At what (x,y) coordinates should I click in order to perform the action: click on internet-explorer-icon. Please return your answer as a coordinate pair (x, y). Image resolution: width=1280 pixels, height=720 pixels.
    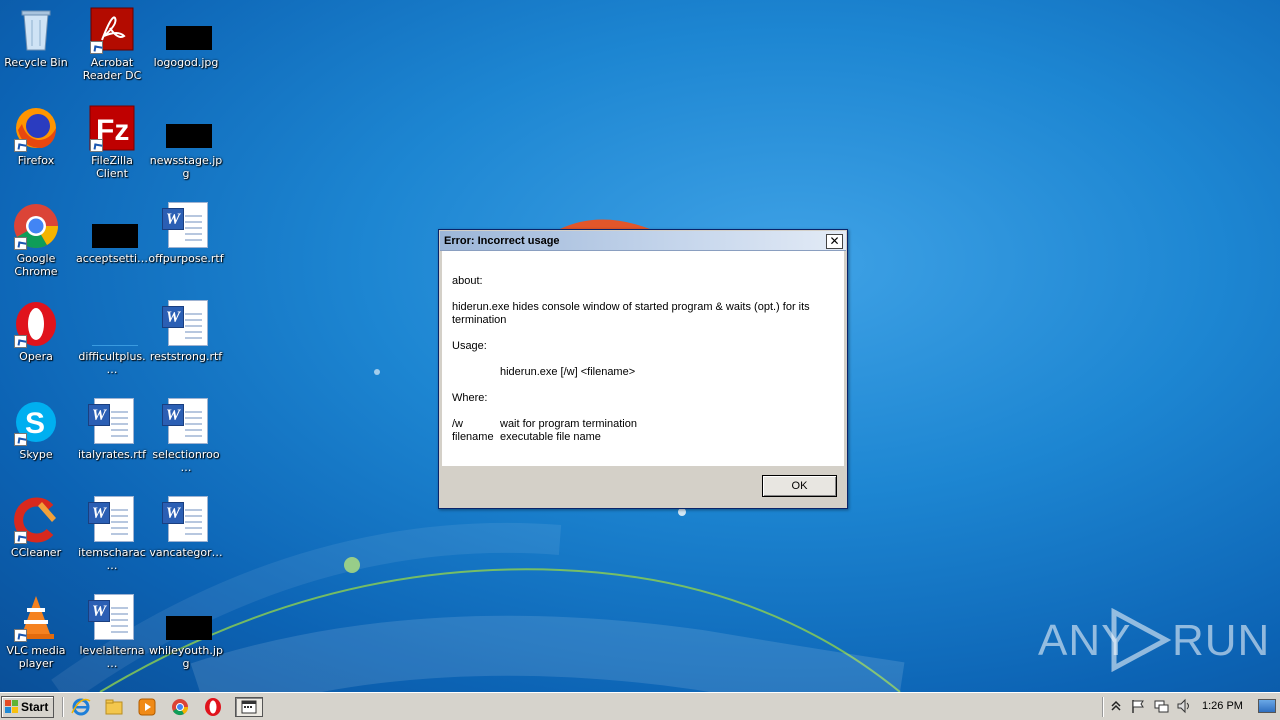
    Looking at the image, I should click on (81, 707).